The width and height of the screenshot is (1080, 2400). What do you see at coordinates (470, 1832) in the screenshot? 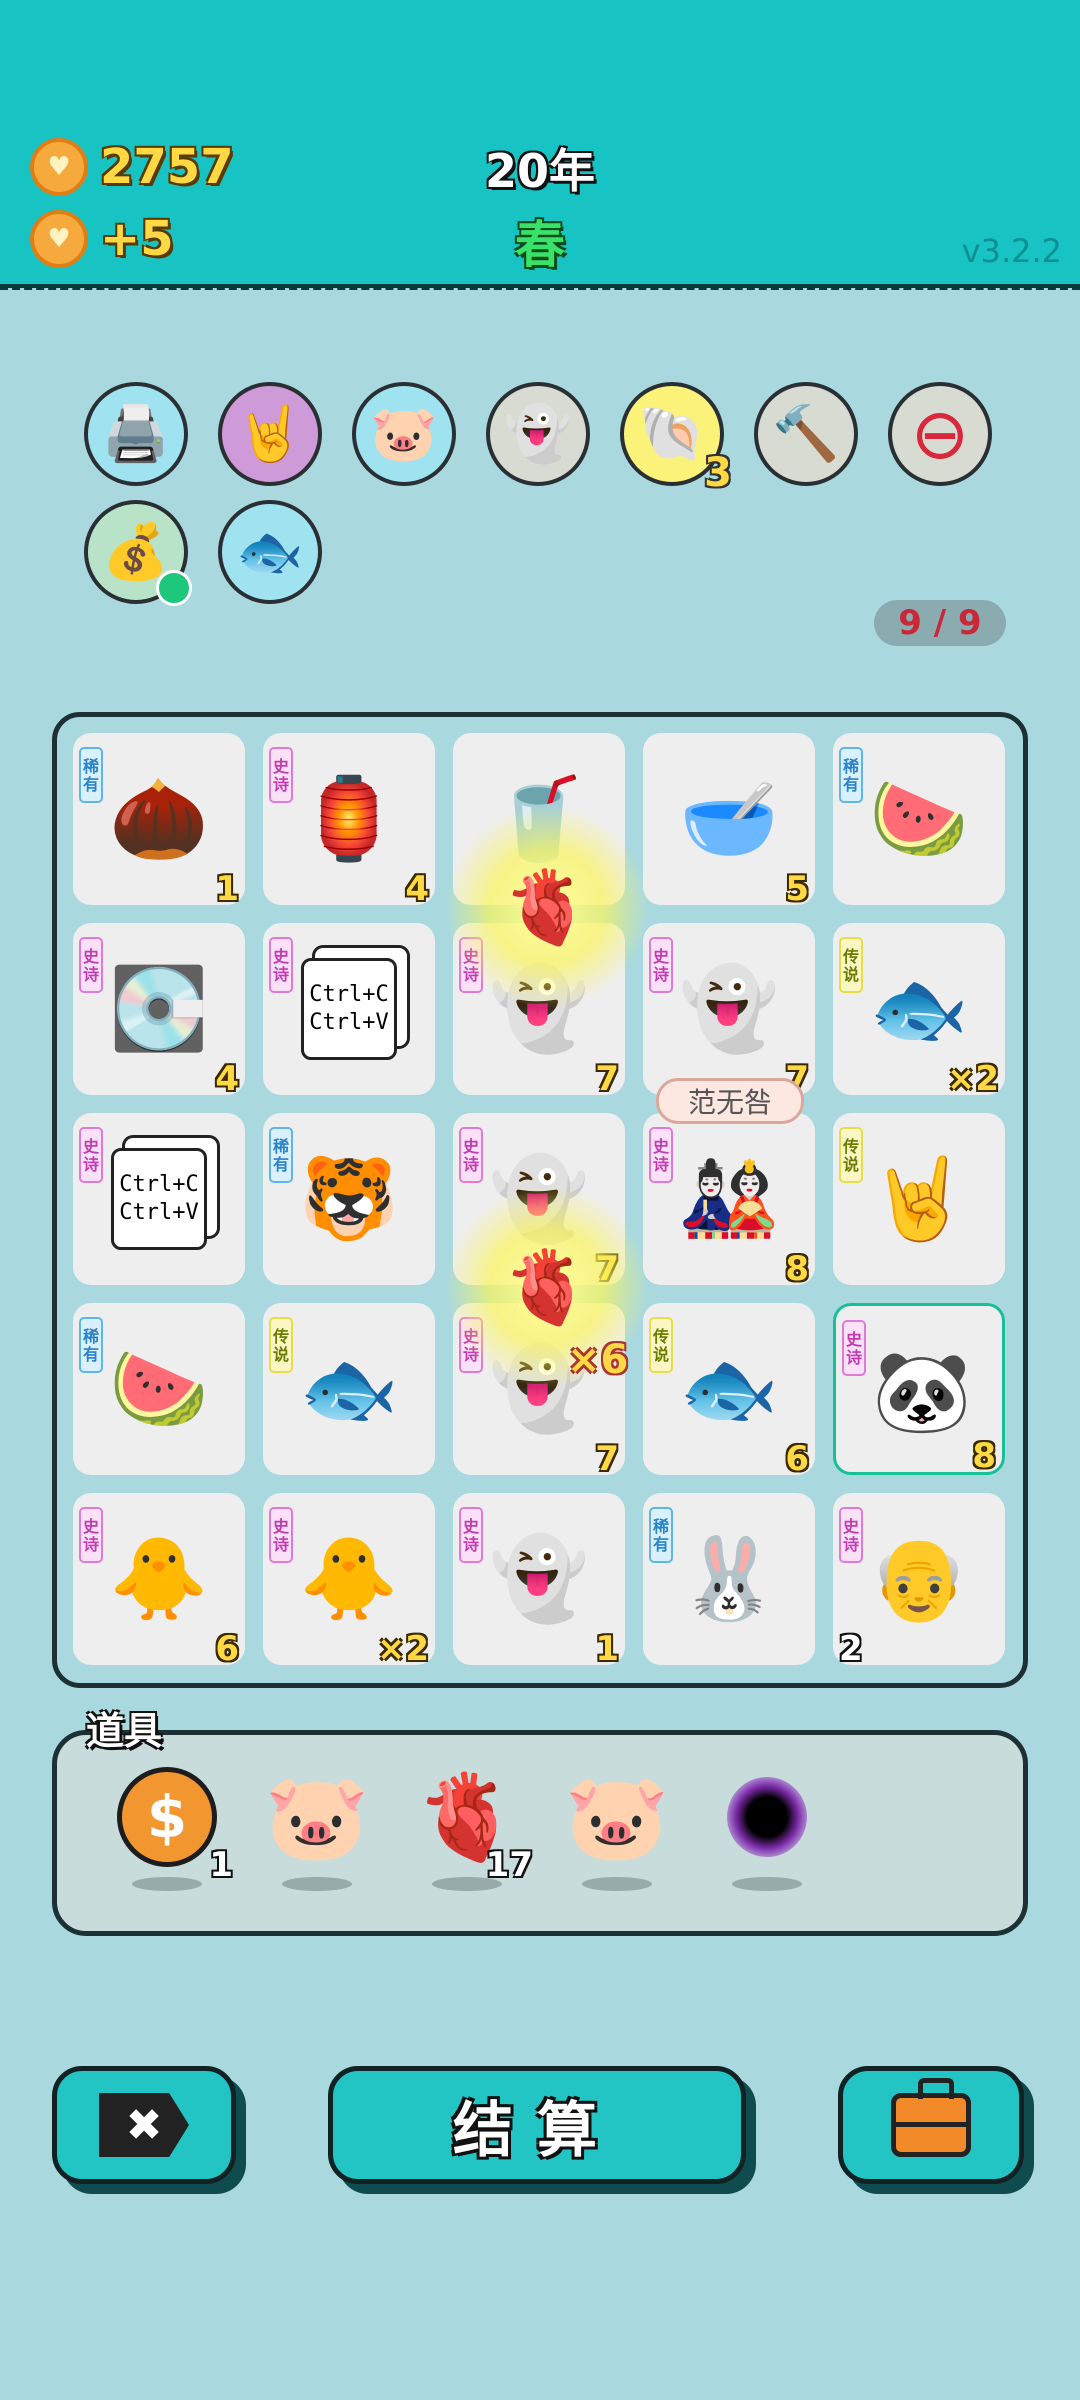
I see `prop-liver: 🫀 17` at bounding box center [470, 1832].